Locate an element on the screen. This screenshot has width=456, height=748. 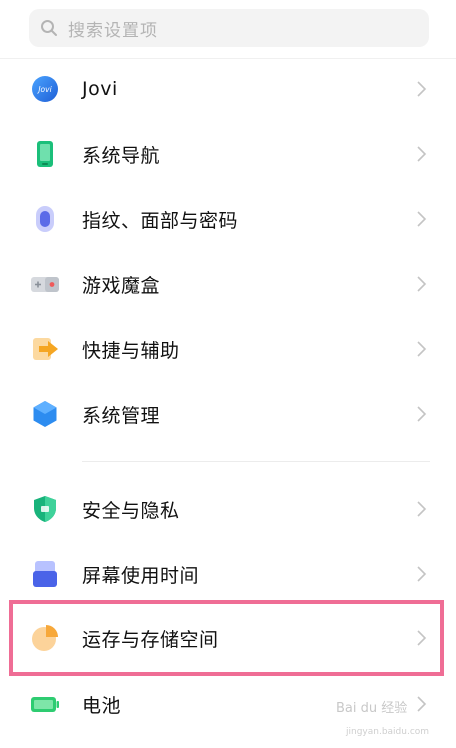
settings-item-label: 系统管理 is located at coordinates (121, 415).